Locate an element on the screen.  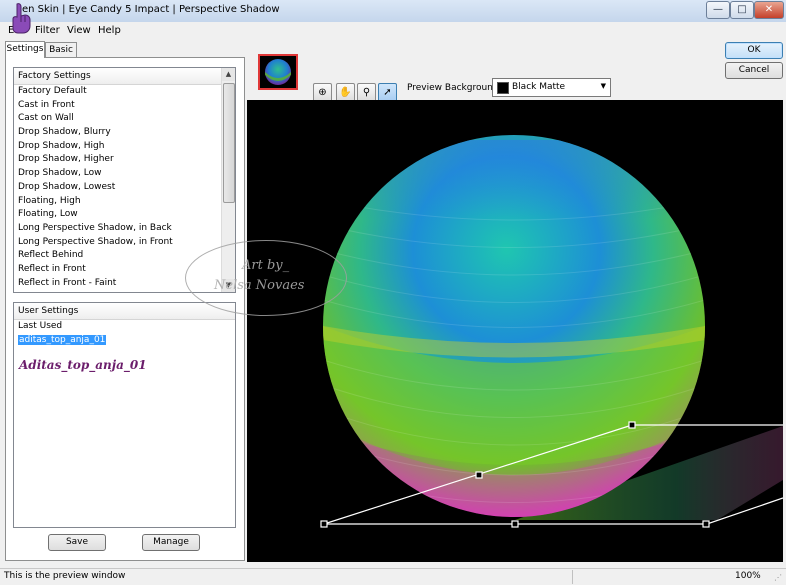
preview-background-label: Preview Background: is located at coordinates (454, 88).